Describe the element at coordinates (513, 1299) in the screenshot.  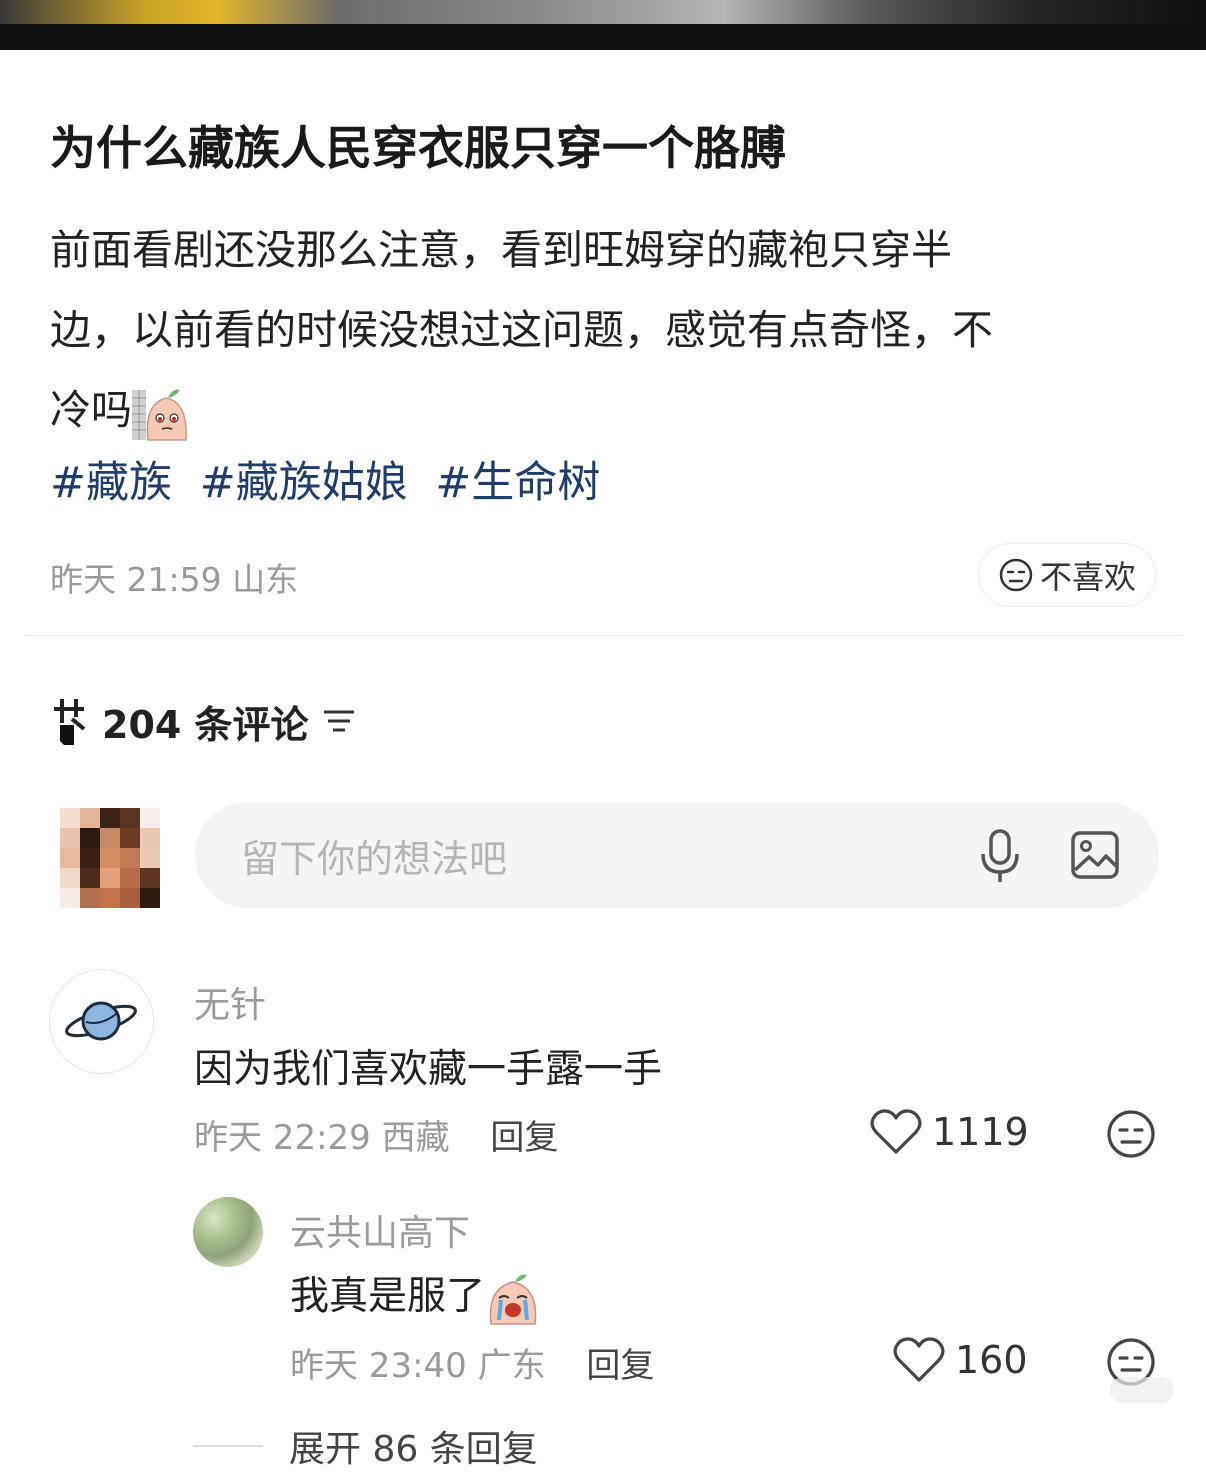
I see `crying-peach-sticker-icon` at that location.